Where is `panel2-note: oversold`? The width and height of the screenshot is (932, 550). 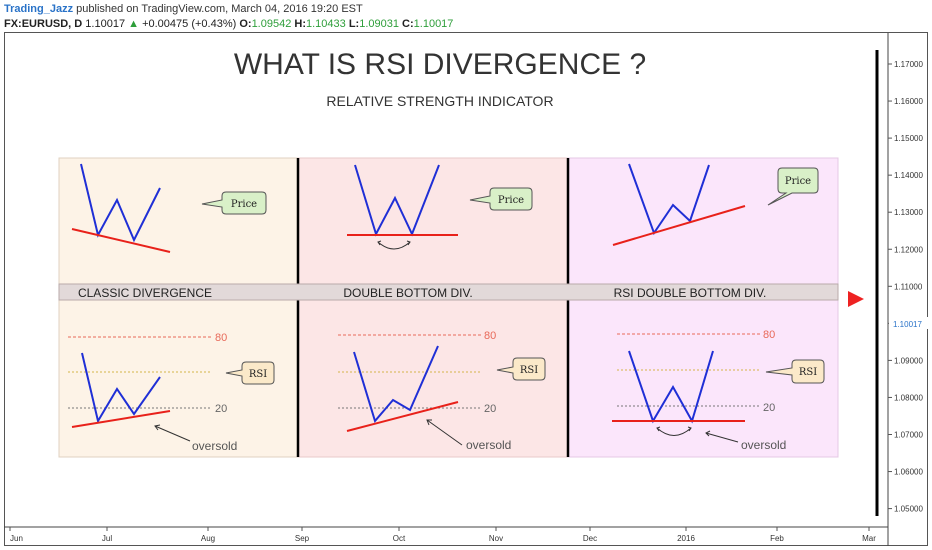 panel2-note: oversold is located at coordinates (488, 445).